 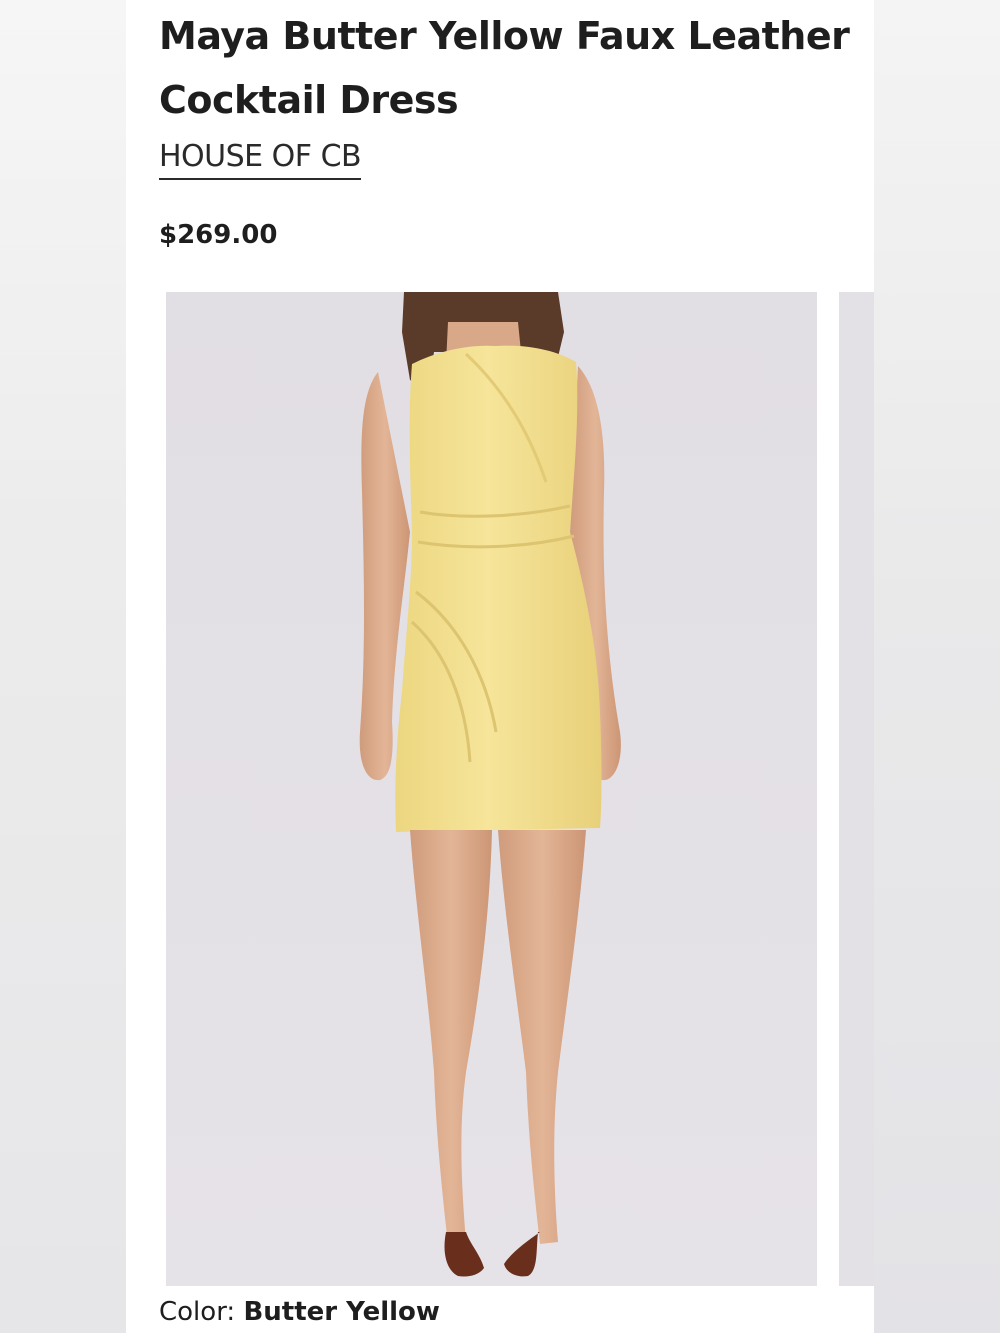 I want to click on product-image-next-peek, so click(x=856, y=789).